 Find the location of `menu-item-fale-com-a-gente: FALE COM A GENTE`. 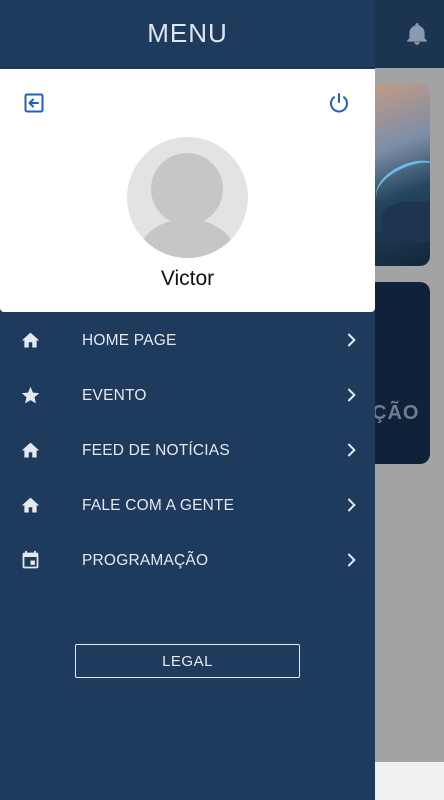

menu-item-fale-com-a-gente: FALE COM A GENTE is located at coordinates (187, 505).